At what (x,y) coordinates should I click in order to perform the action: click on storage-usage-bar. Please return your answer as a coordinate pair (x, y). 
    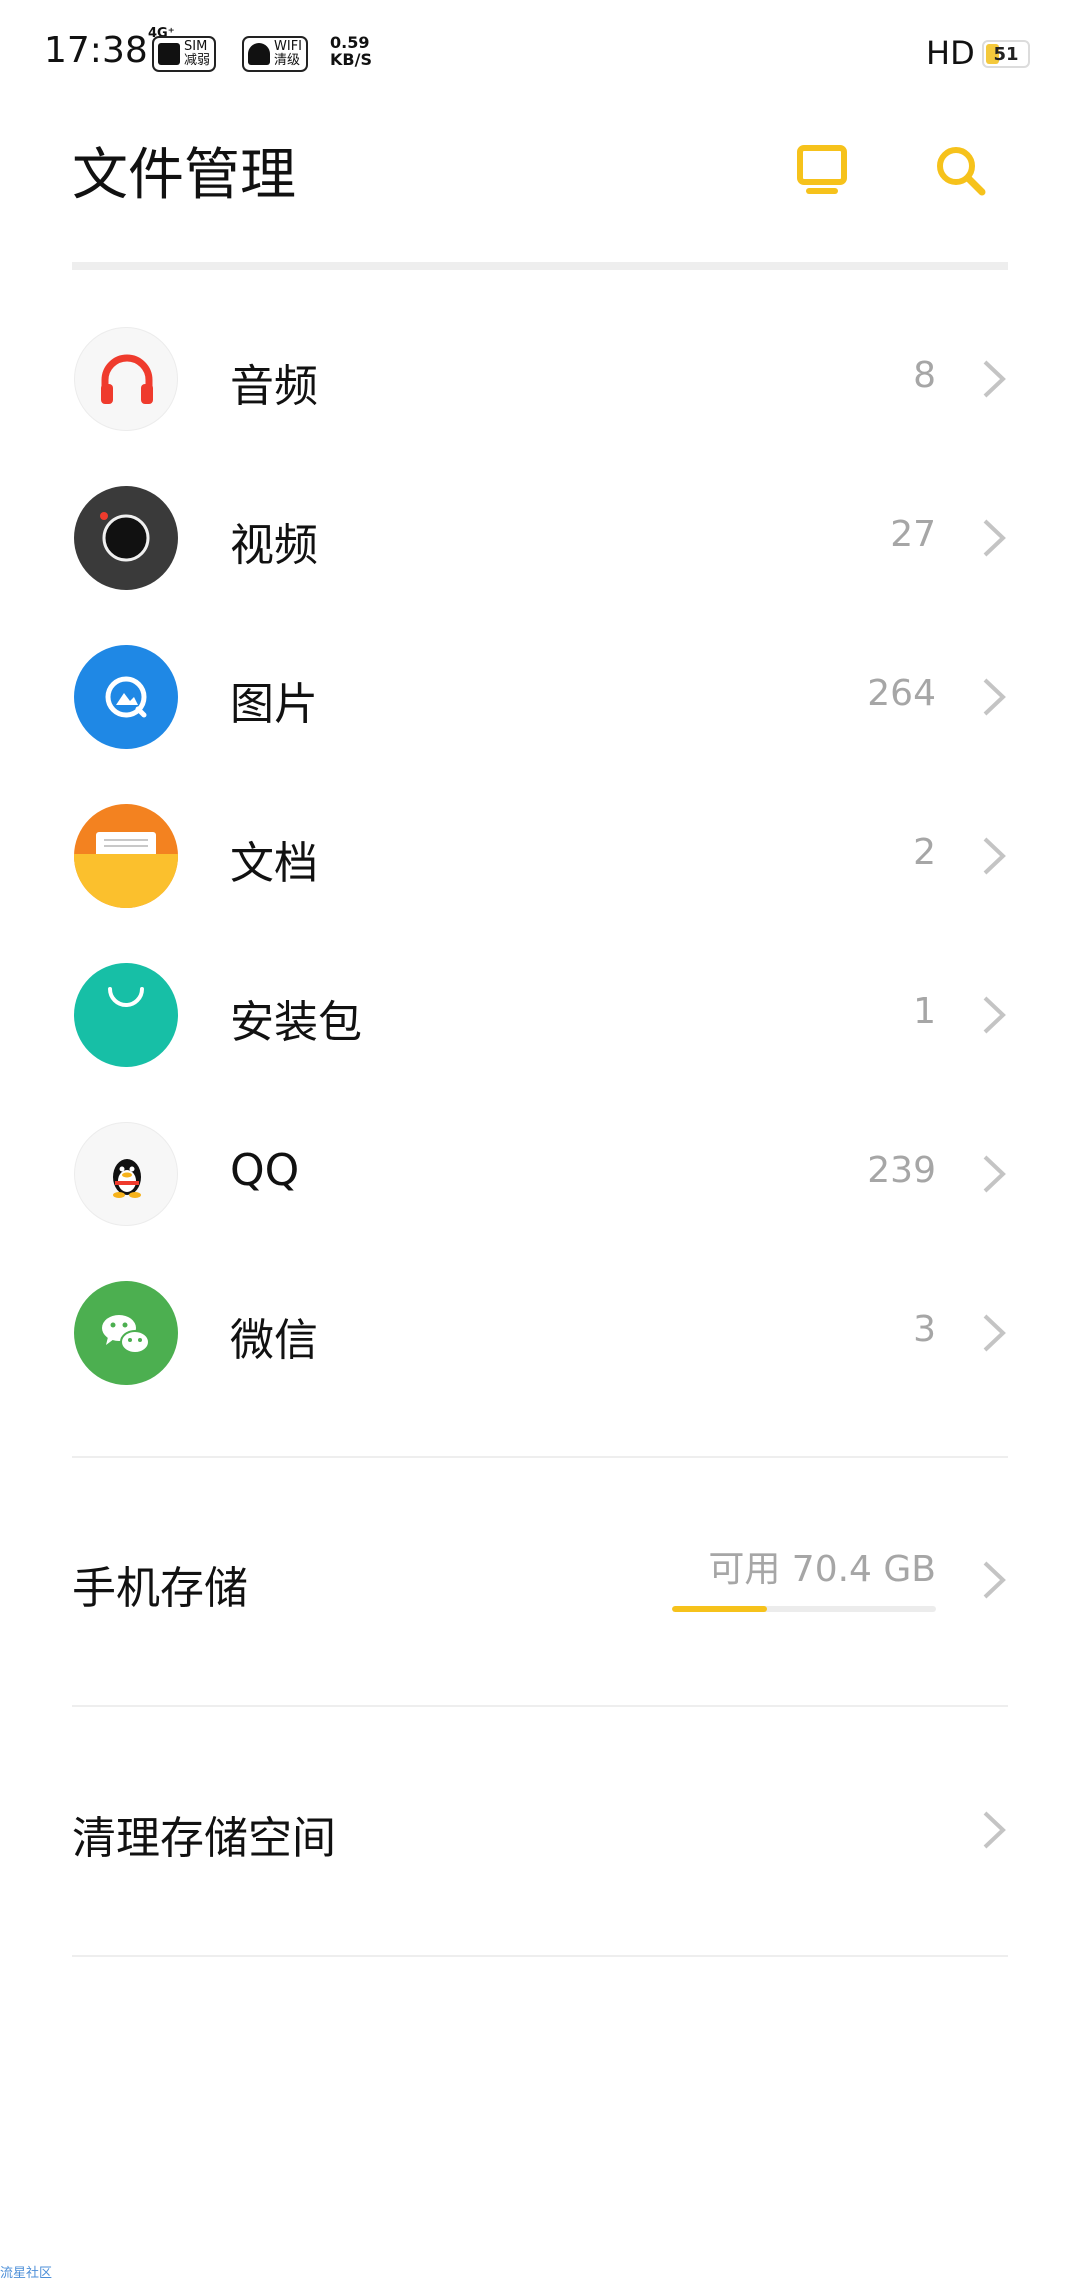
    Looking at the image, I should click on (804, 1609).